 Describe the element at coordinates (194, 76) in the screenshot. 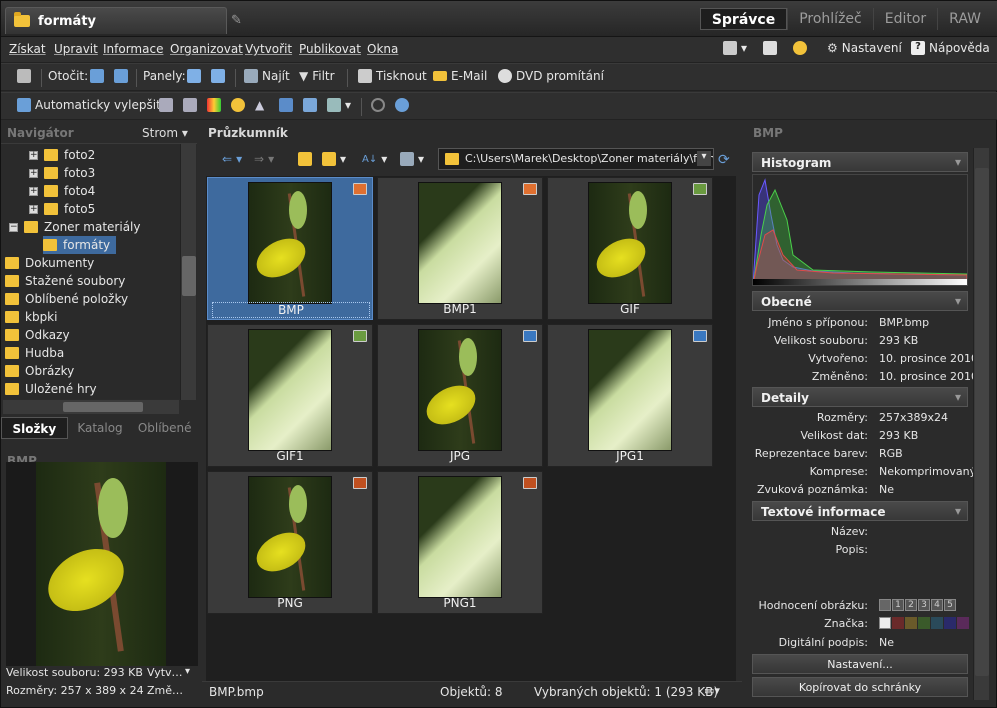

I see `panel-left-button` at that location.